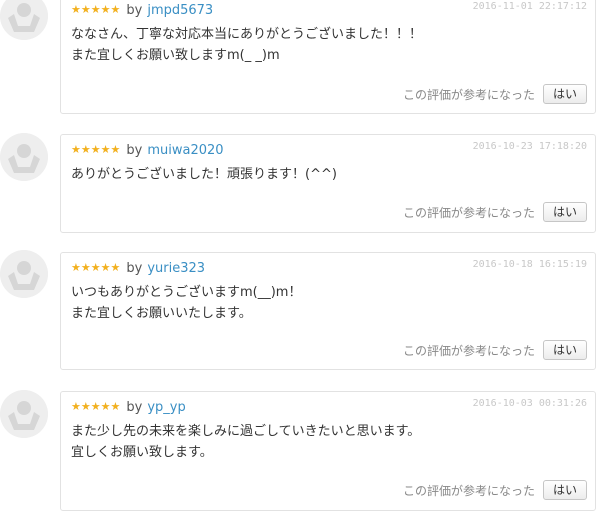 This screenshot has width=600, height=522. Describe the element at coordinates (529, 146) in the screenshot. I see `review-date: 2016-10-23 17:18:20` at that location.